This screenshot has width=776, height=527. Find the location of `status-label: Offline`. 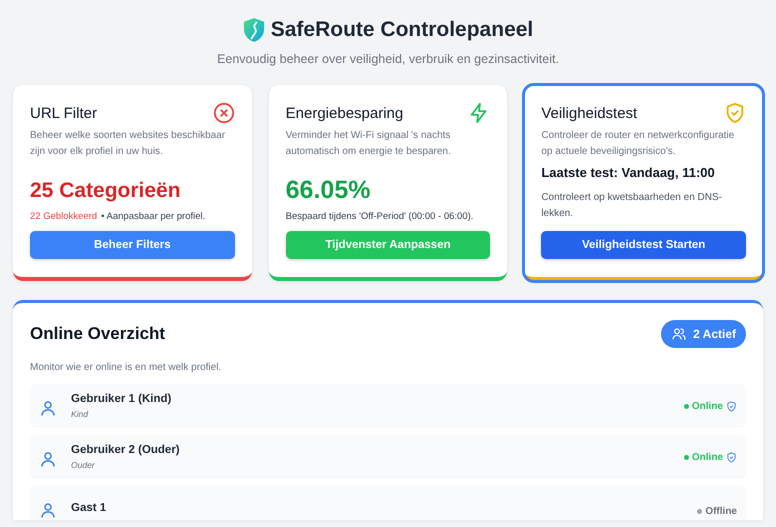

status-label: Offline is located at coordinates (721, 511).